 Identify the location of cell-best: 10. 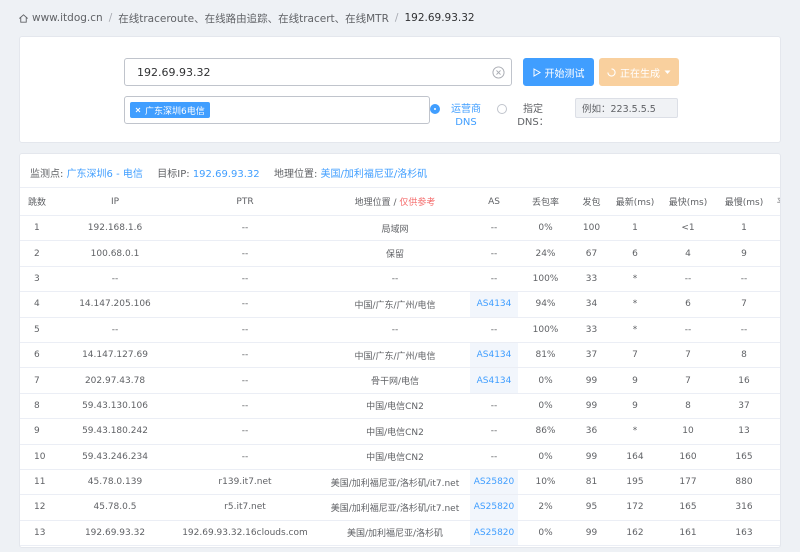
(688, 431).